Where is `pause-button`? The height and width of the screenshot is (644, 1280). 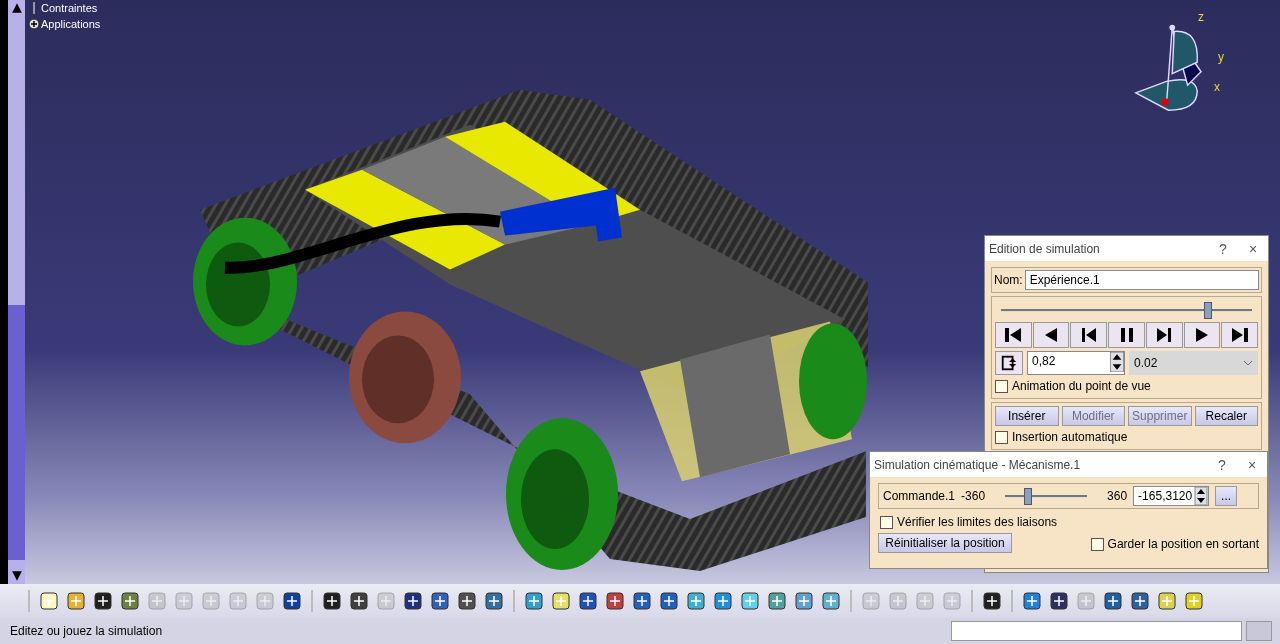 pause-button is located at coordinates (1126, 335).